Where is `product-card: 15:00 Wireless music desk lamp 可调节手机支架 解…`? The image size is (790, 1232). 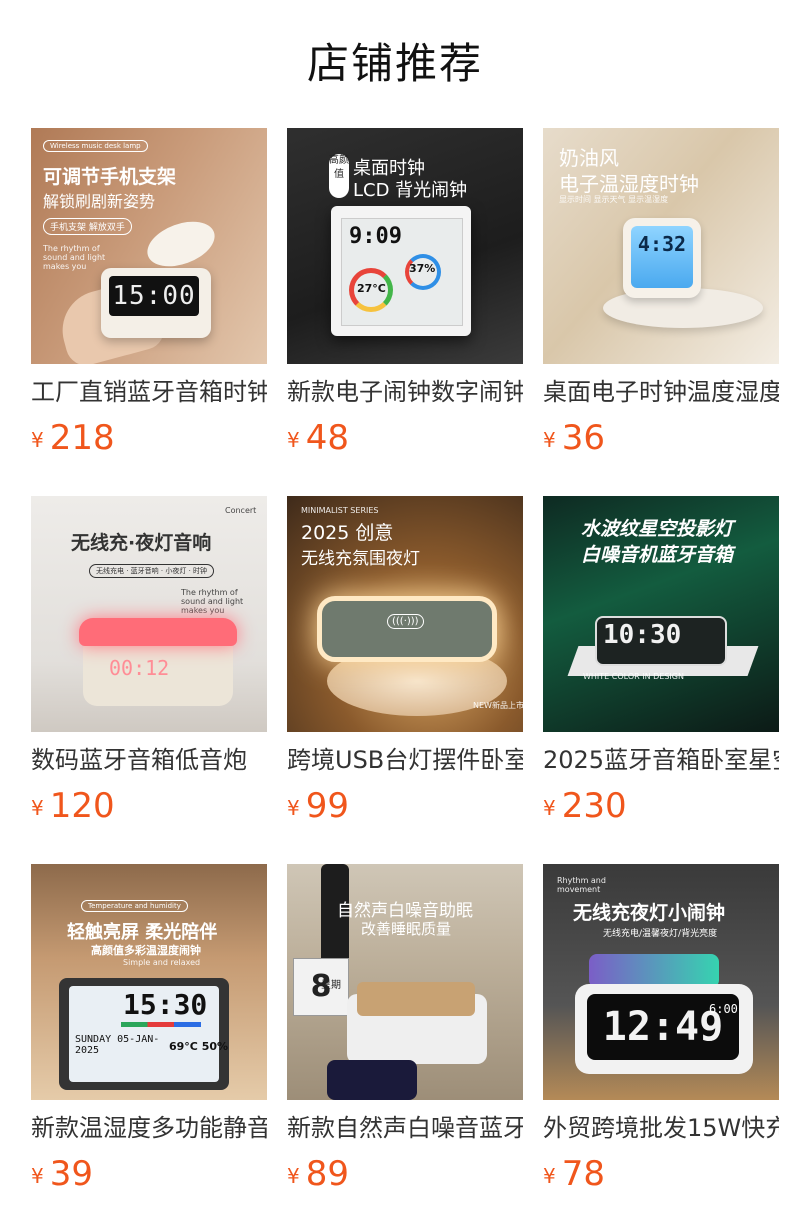
product-card: 15:00 Wireless music desk lamp 可调节手机支架 解… is located at coordinates (149, 312).